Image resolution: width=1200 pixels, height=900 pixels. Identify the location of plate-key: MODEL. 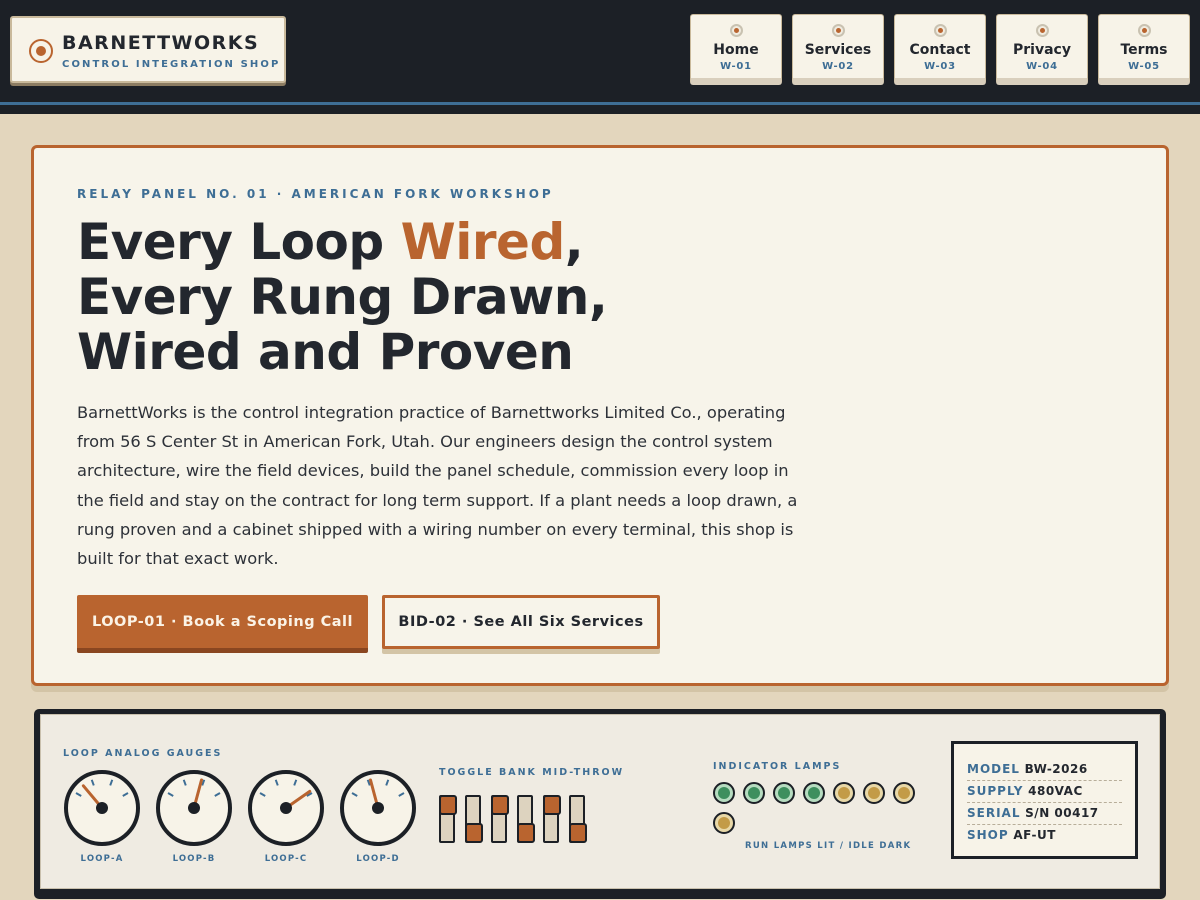
(993, 769).